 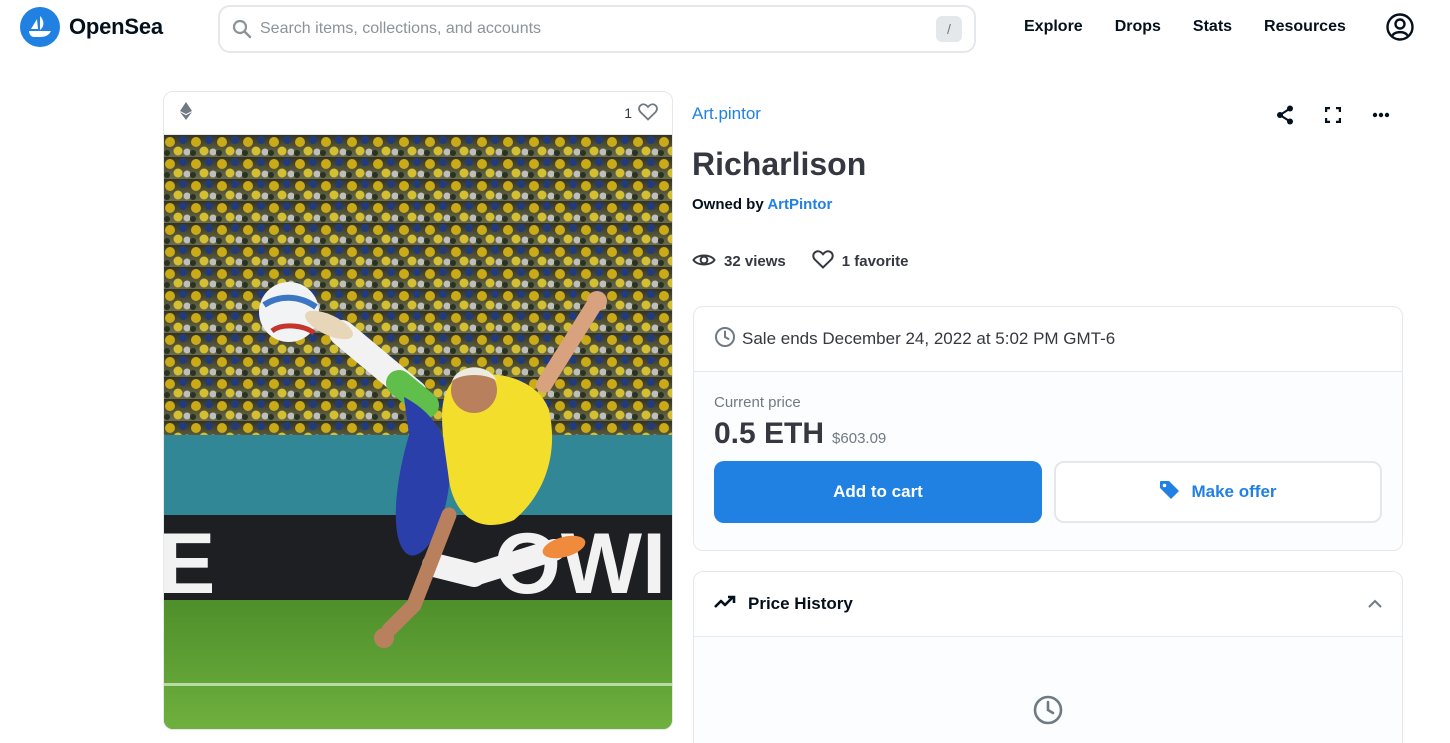 I want to click on price-row: 0.5 ETH $603.09, so click(x=1048, y=434).